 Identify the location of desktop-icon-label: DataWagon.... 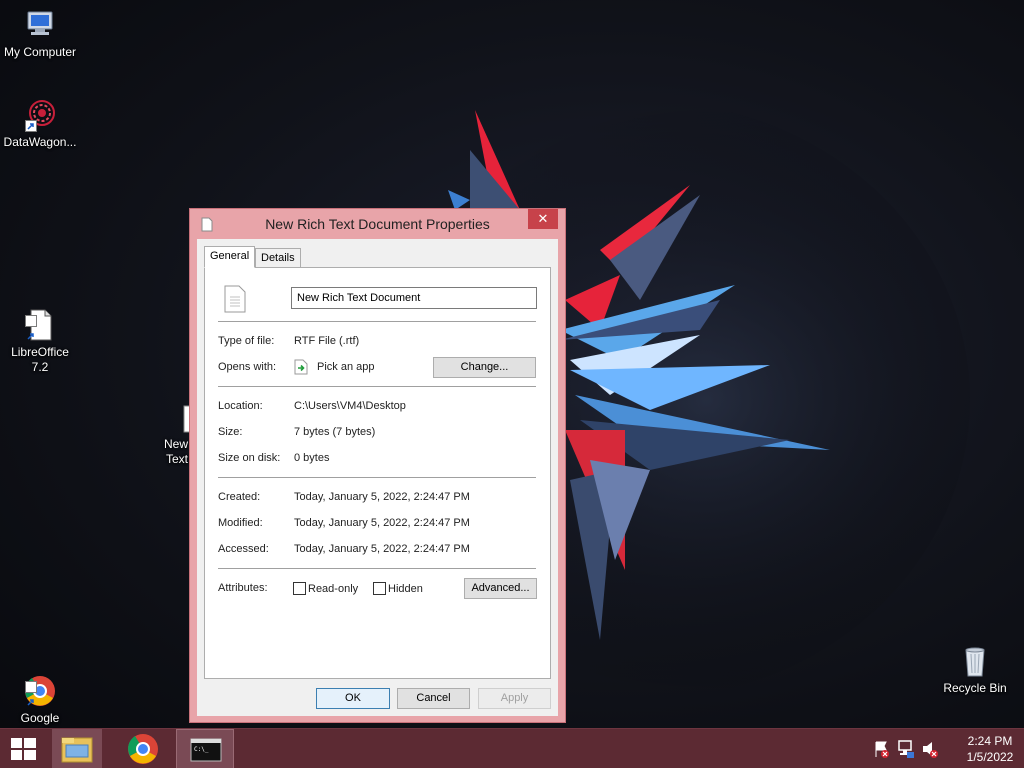
(40, 142).